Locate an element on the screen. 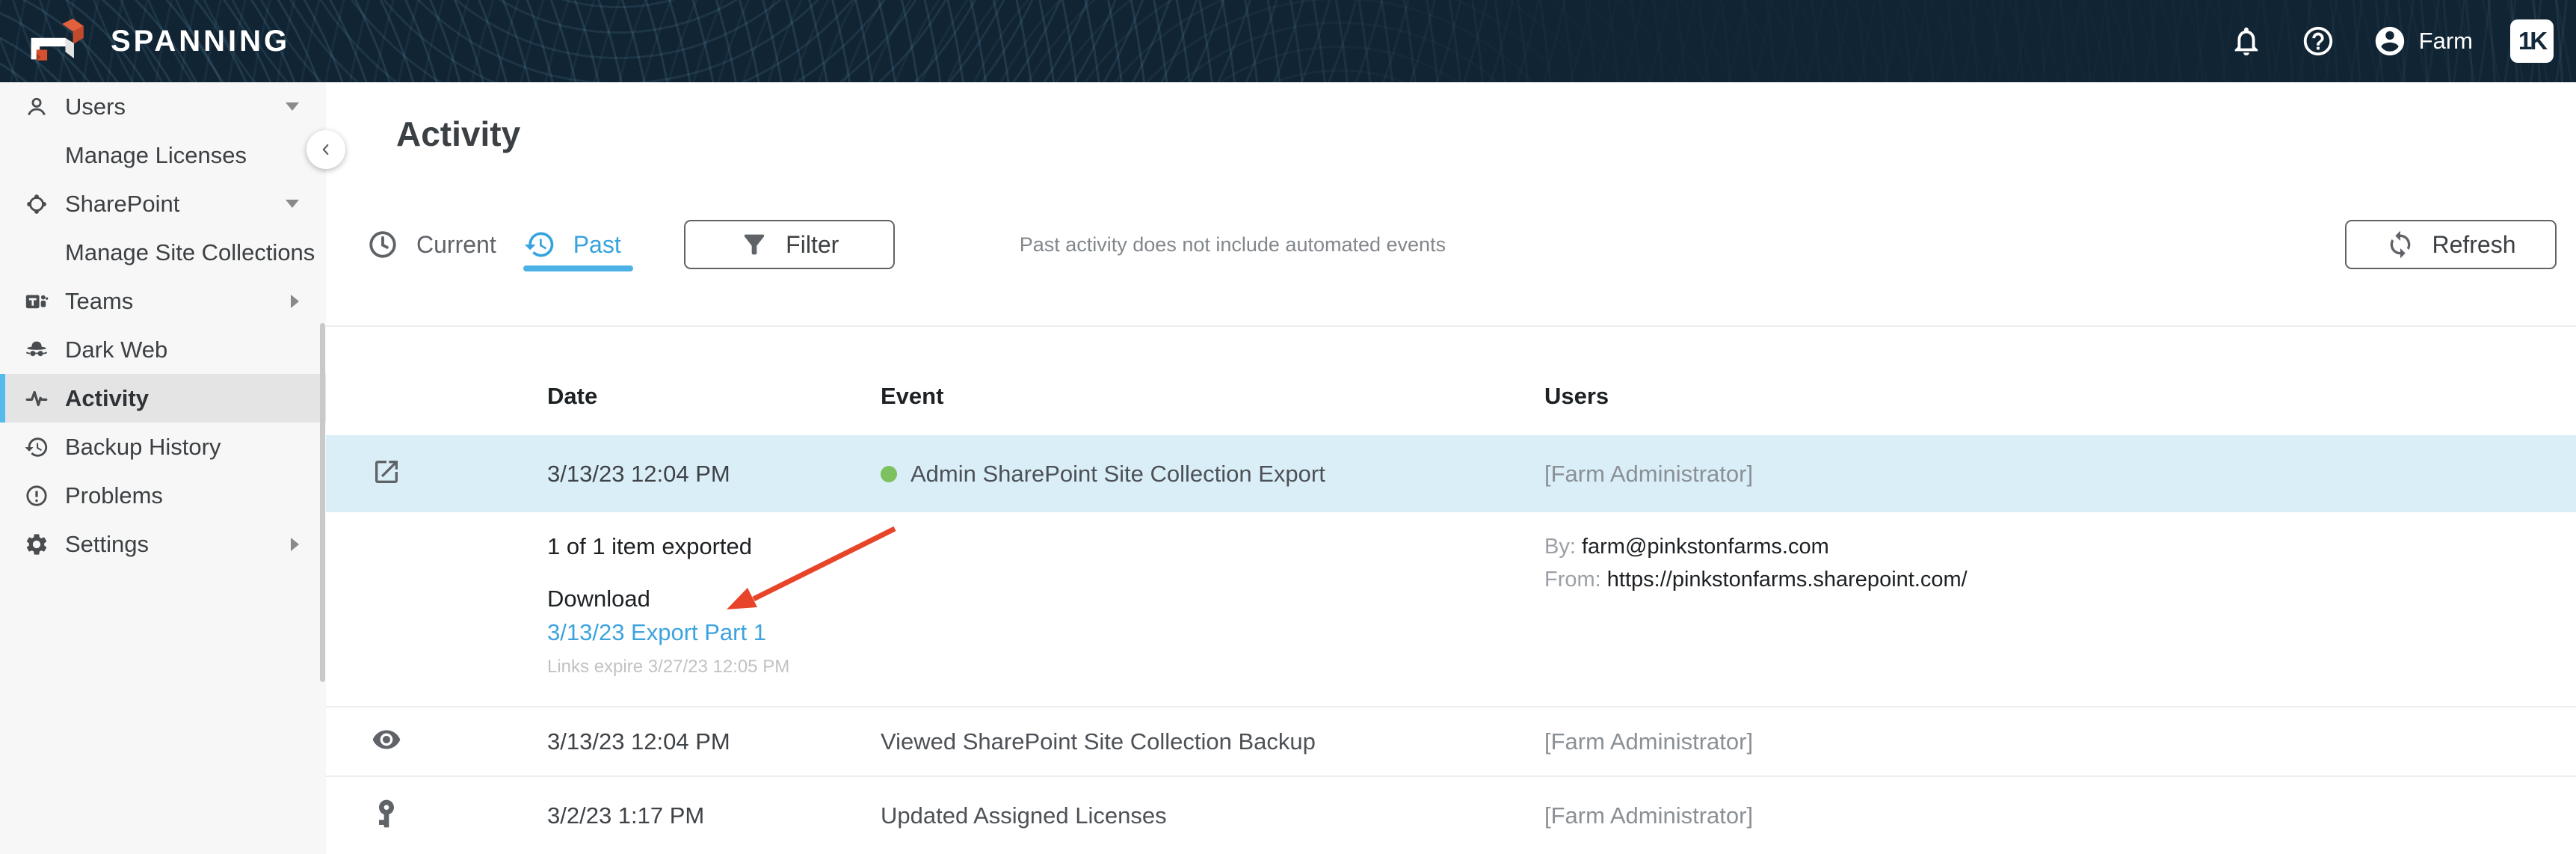 Image resolution: width=2576 pixels, height=854 pixels. export-summary: 1 of 1 item exported is located at coordinates (649, 546).